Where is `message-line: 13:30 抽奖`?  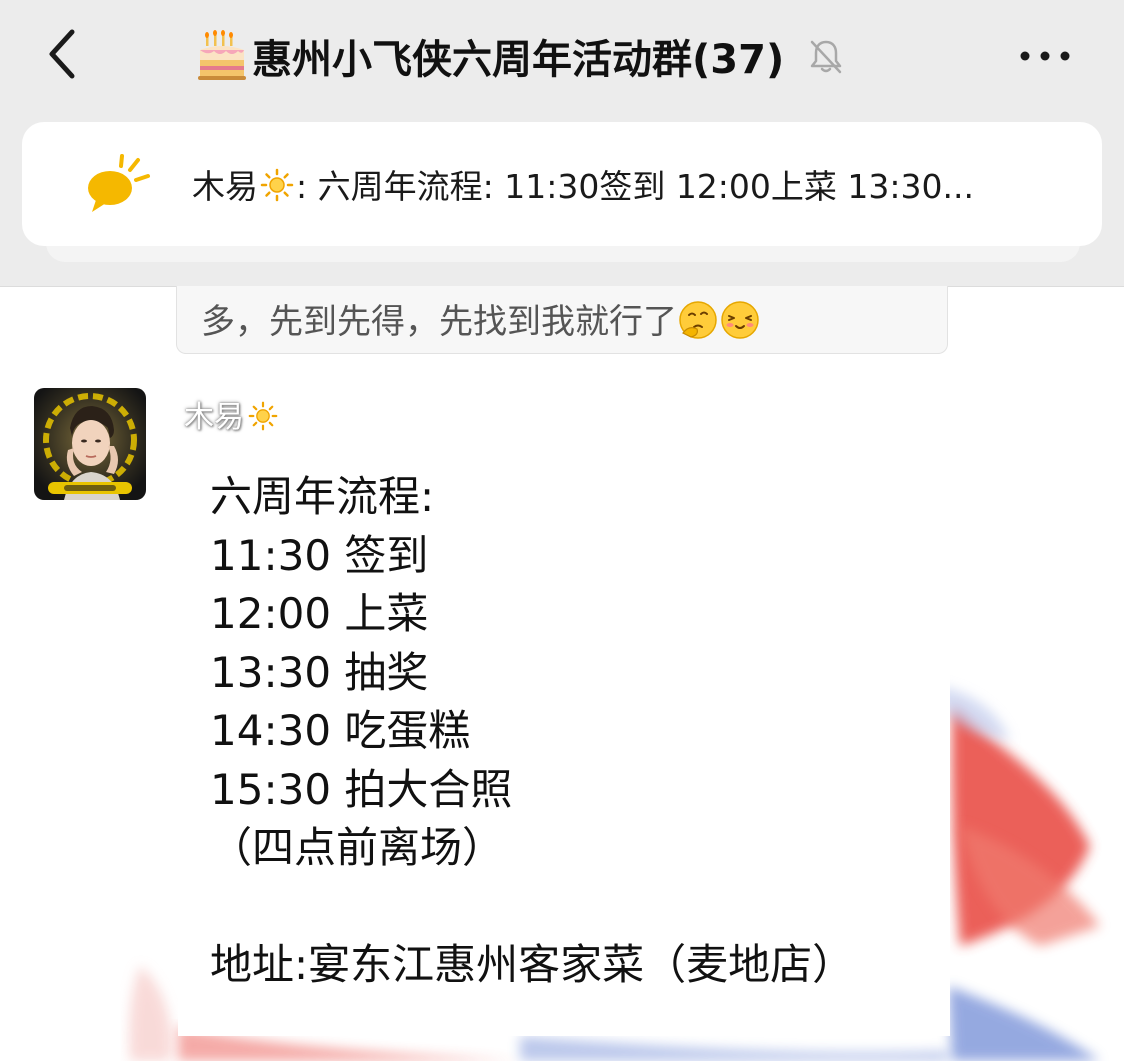
message-line: 13:30 抽奖 is located at coordinates (319, 672).